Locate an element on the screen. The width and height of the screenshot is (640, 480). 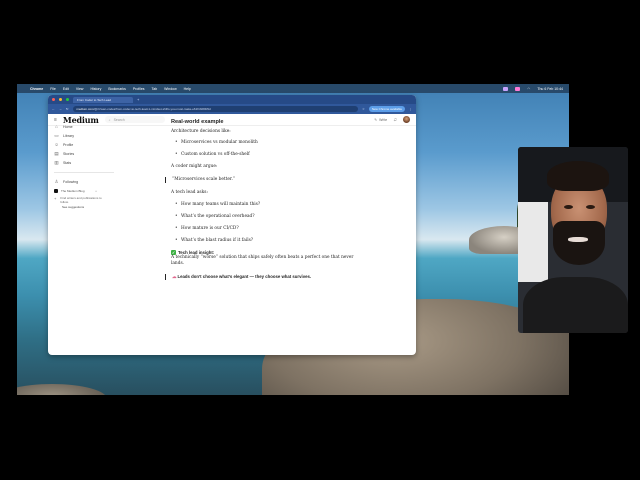
list-item: What’s the operational overhead? is located at coordinates (273, 217).